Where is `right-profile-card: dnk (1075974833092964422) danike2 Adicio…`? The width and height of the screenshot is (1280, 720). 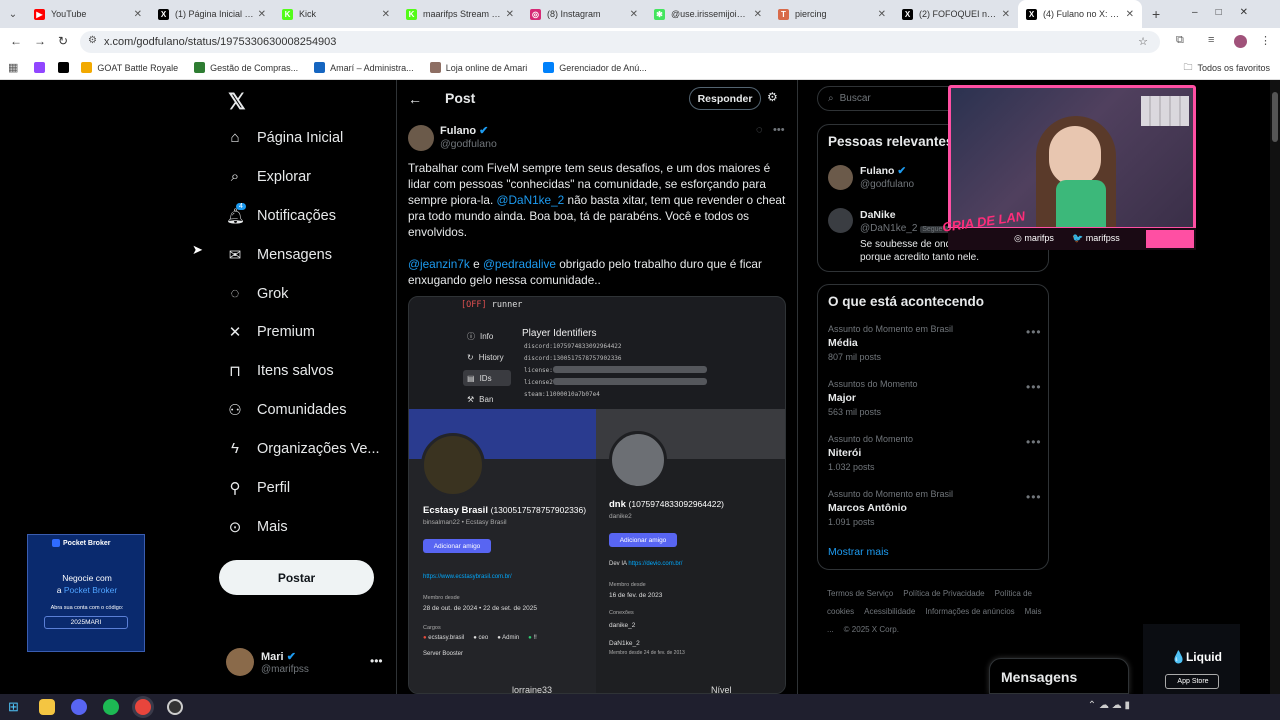
right-profile-card: dnk (1075974833092964422) danike2 Adicio… is located at coordinates (690, 551).